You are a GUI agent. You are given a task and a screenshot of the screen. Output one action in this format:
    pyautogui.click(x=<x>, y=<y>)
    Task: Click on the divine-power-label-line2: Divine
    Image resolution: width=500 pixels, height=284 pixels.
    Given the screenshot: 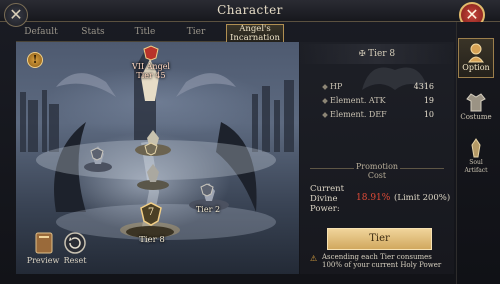 What is the action you would take?
    pyautogui.click(x=324, y=199)
    